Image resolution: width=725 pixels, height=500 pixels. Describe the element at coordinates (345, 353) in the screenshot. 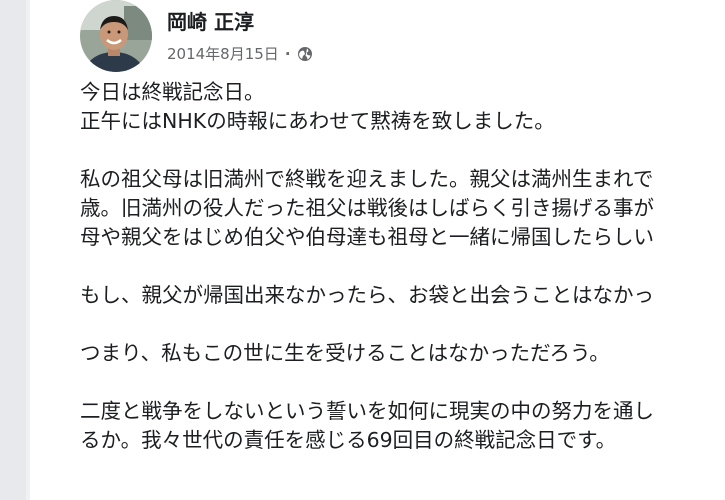

I see `post-line: つまり、私もこの世に生を受けることはなかっただろう。` at that location.